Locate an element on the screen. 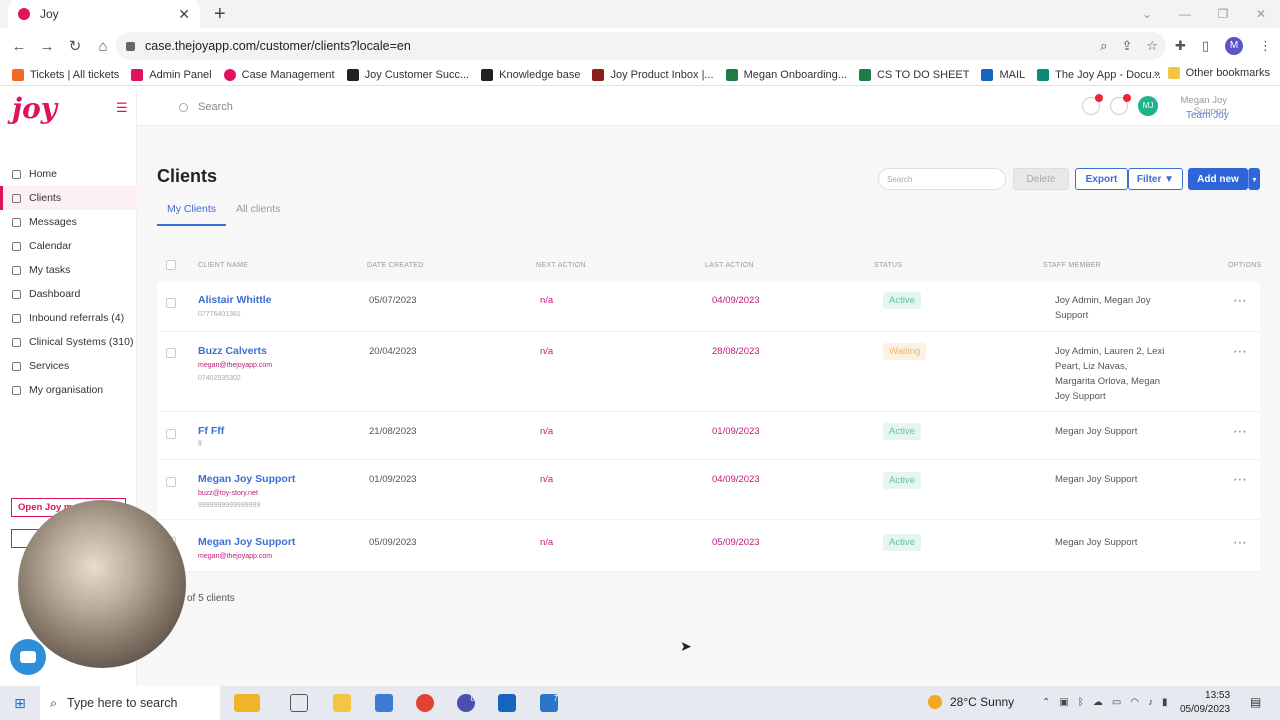 Image resolution: width=1280 pixels, height=720 pixels. briefcase-icon is located at coordinates (247, 703).